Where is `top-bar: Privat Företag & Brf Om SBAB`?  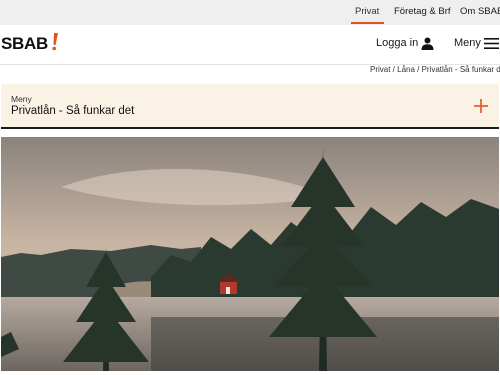 top-bar: Privat Företag & Brf Om SBAB is located at coordinates (250, 12).